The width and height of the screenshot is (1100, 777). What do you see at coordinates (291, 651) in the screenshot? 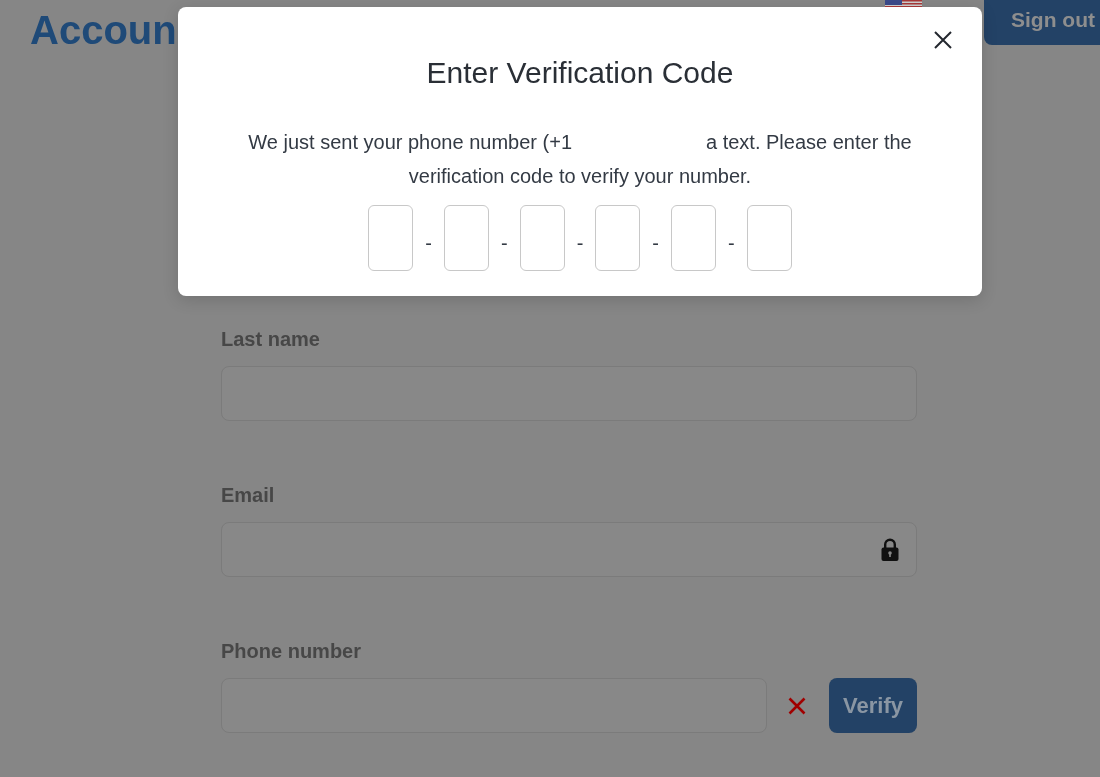
I see `field-label: Phone number` at bounding box center [291, 651].